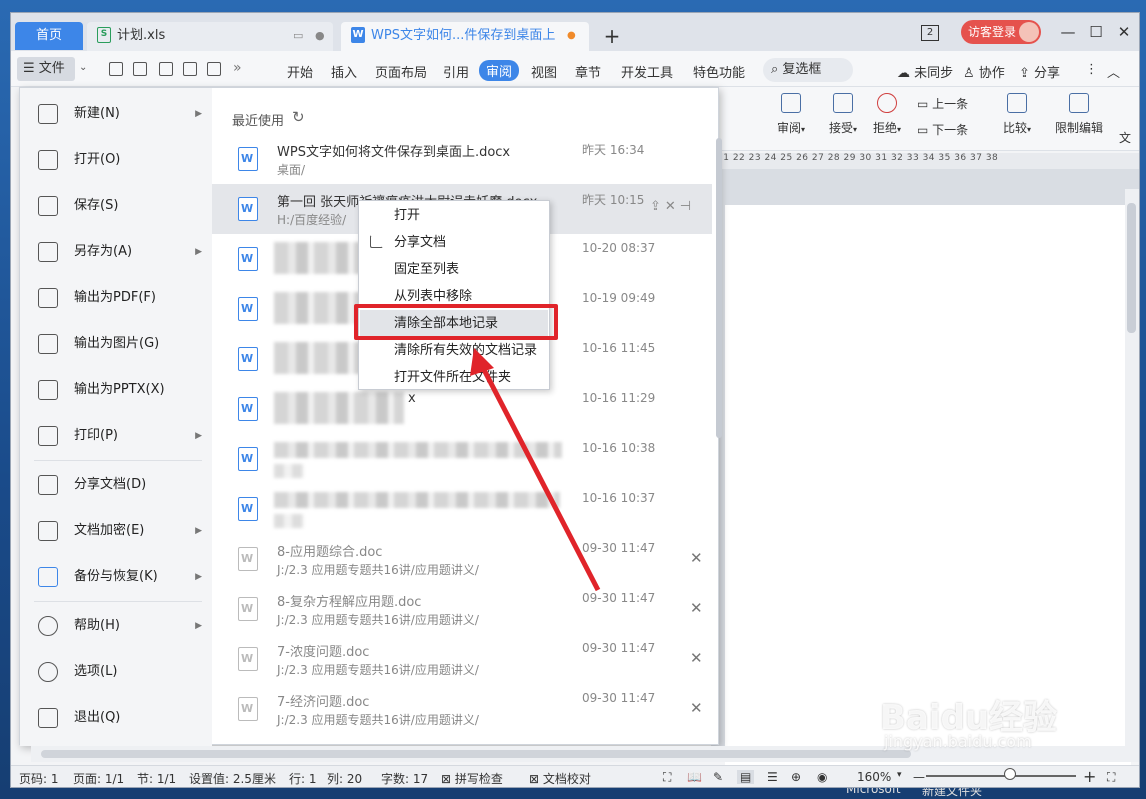  What do you see at coordinates (958, 741) in the screenshot?
I see `watermark-sub: jingyan.baidu.com` at bounding box center [958, 741].